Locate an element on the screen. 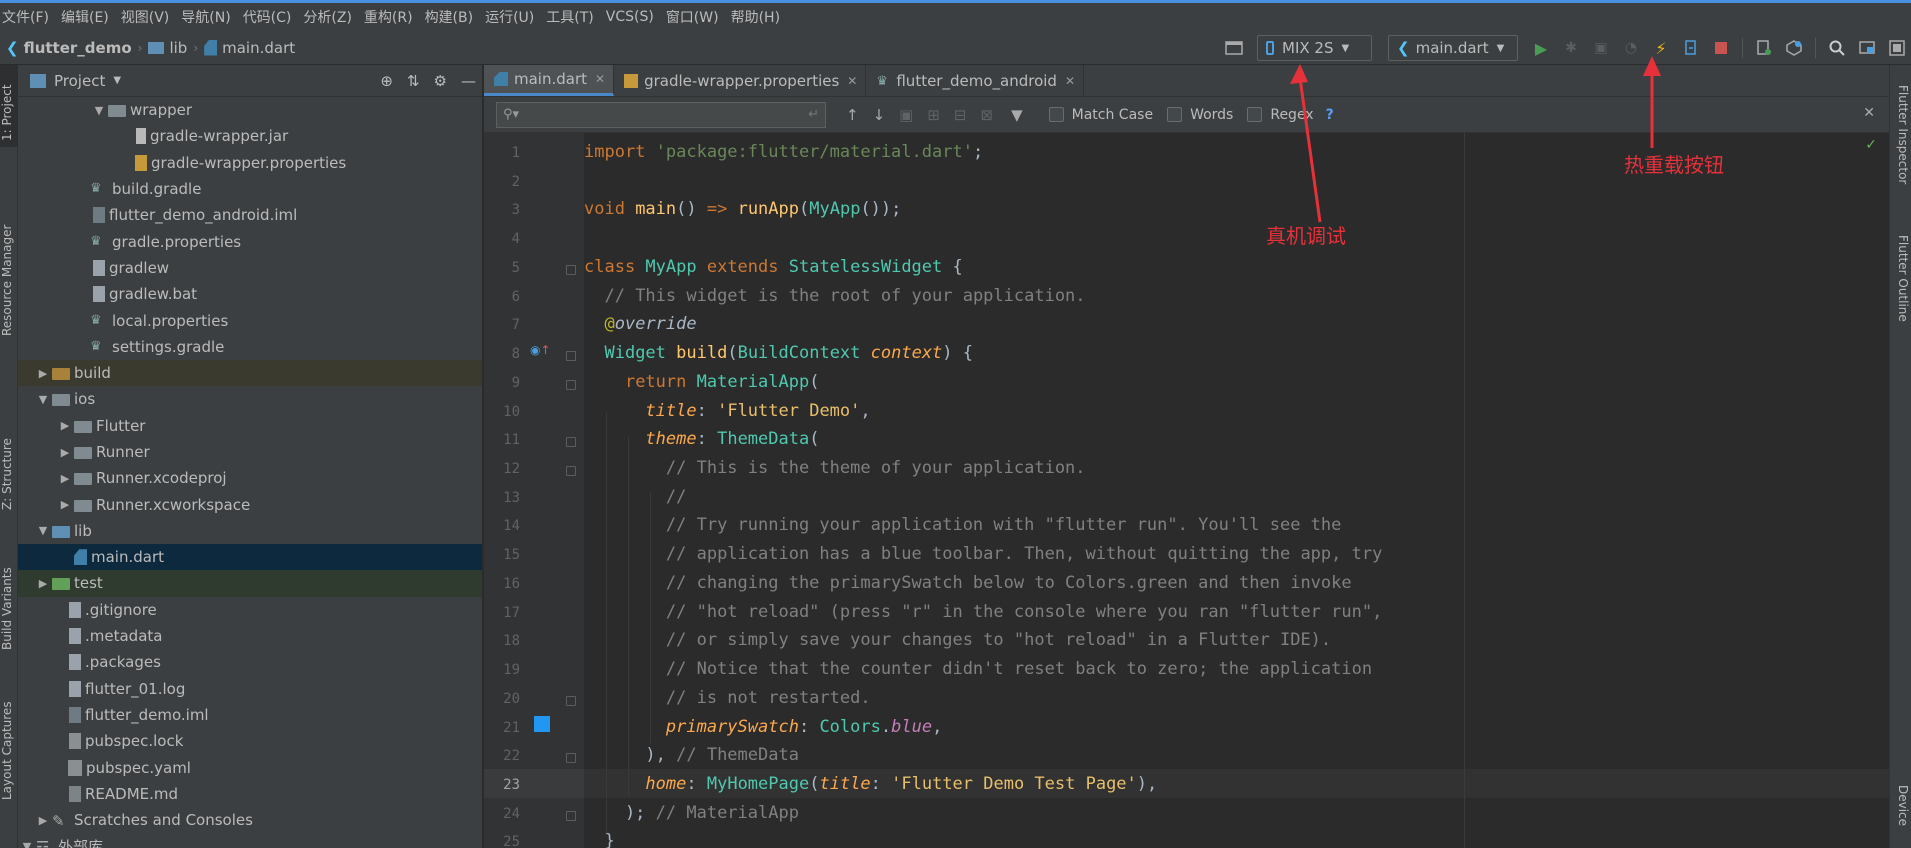 The width and height of the screenshot is (1911, 848). minimize-icon: — is located at coordinates (468, 81).